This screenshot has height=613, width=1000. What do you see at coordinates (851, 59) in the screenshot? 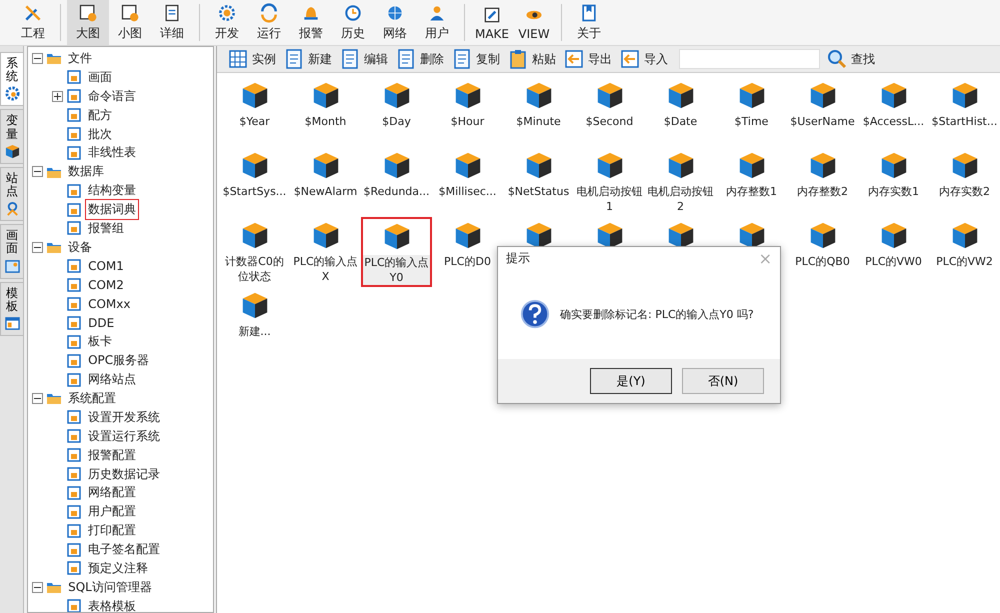
I see `search-button: 查找` at bounding box center [851, 59].